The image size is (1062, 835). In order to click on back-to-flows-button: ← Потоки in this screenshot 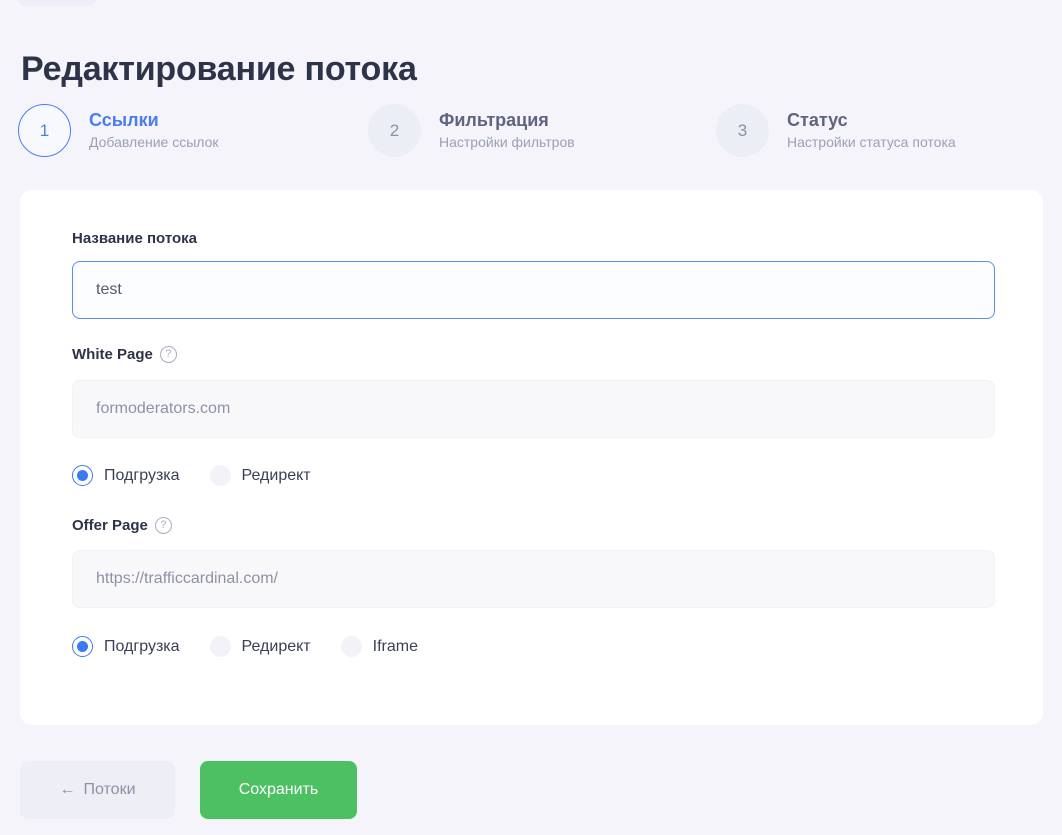, I will do `click(97, 790)`.